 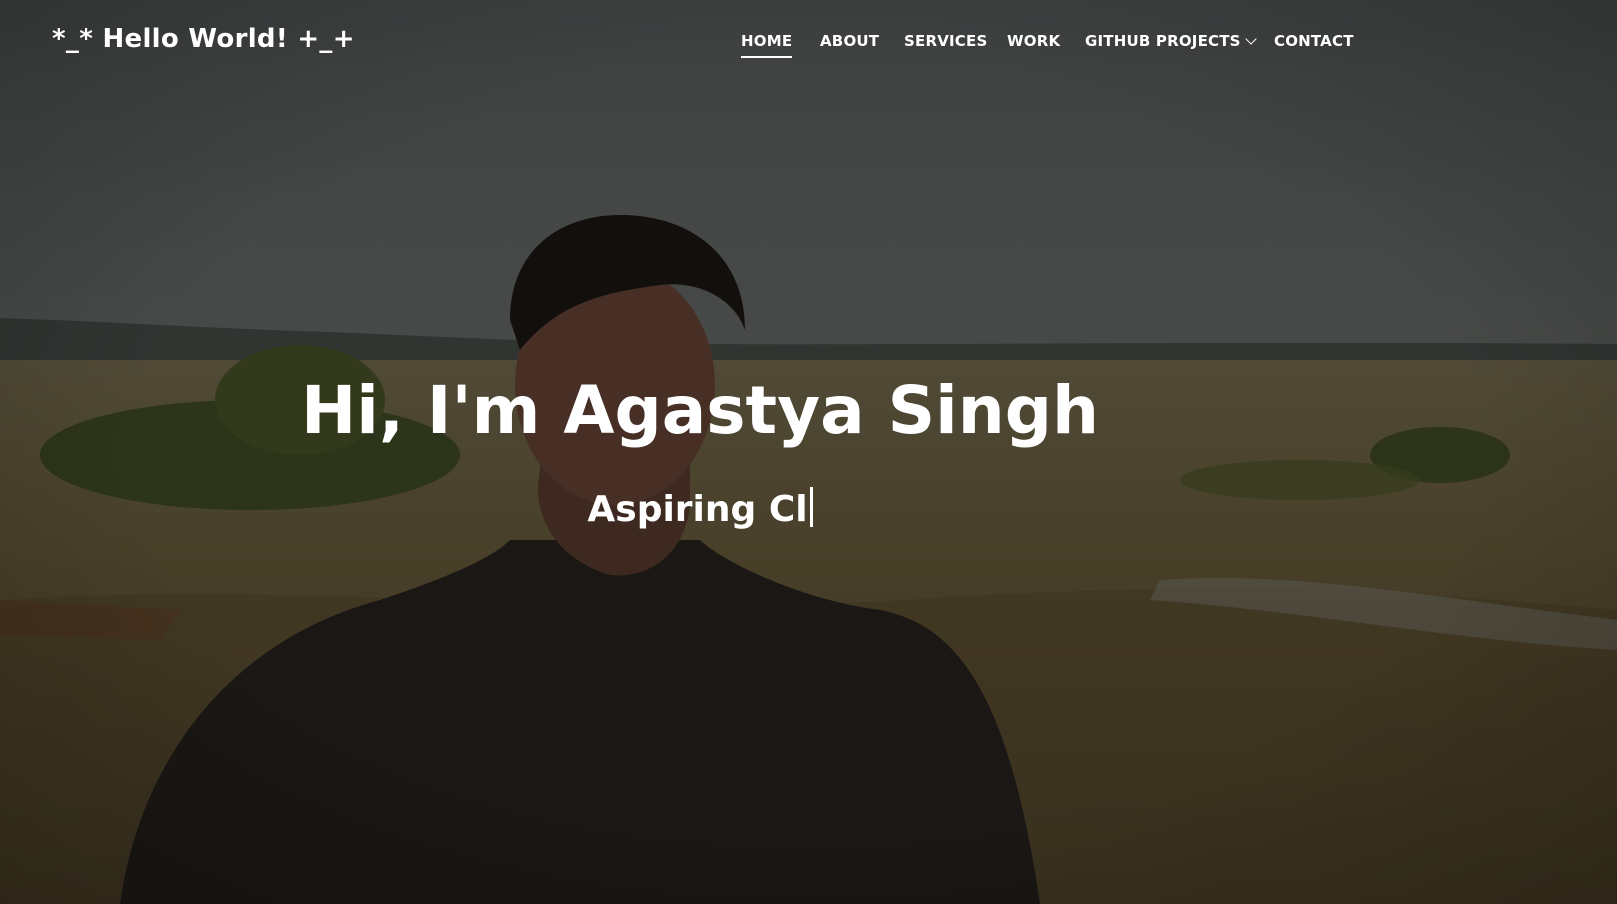 I want to click on nav-item-github-projects-label: GITHUB PROJECTS, so click(x=1163, y=41).